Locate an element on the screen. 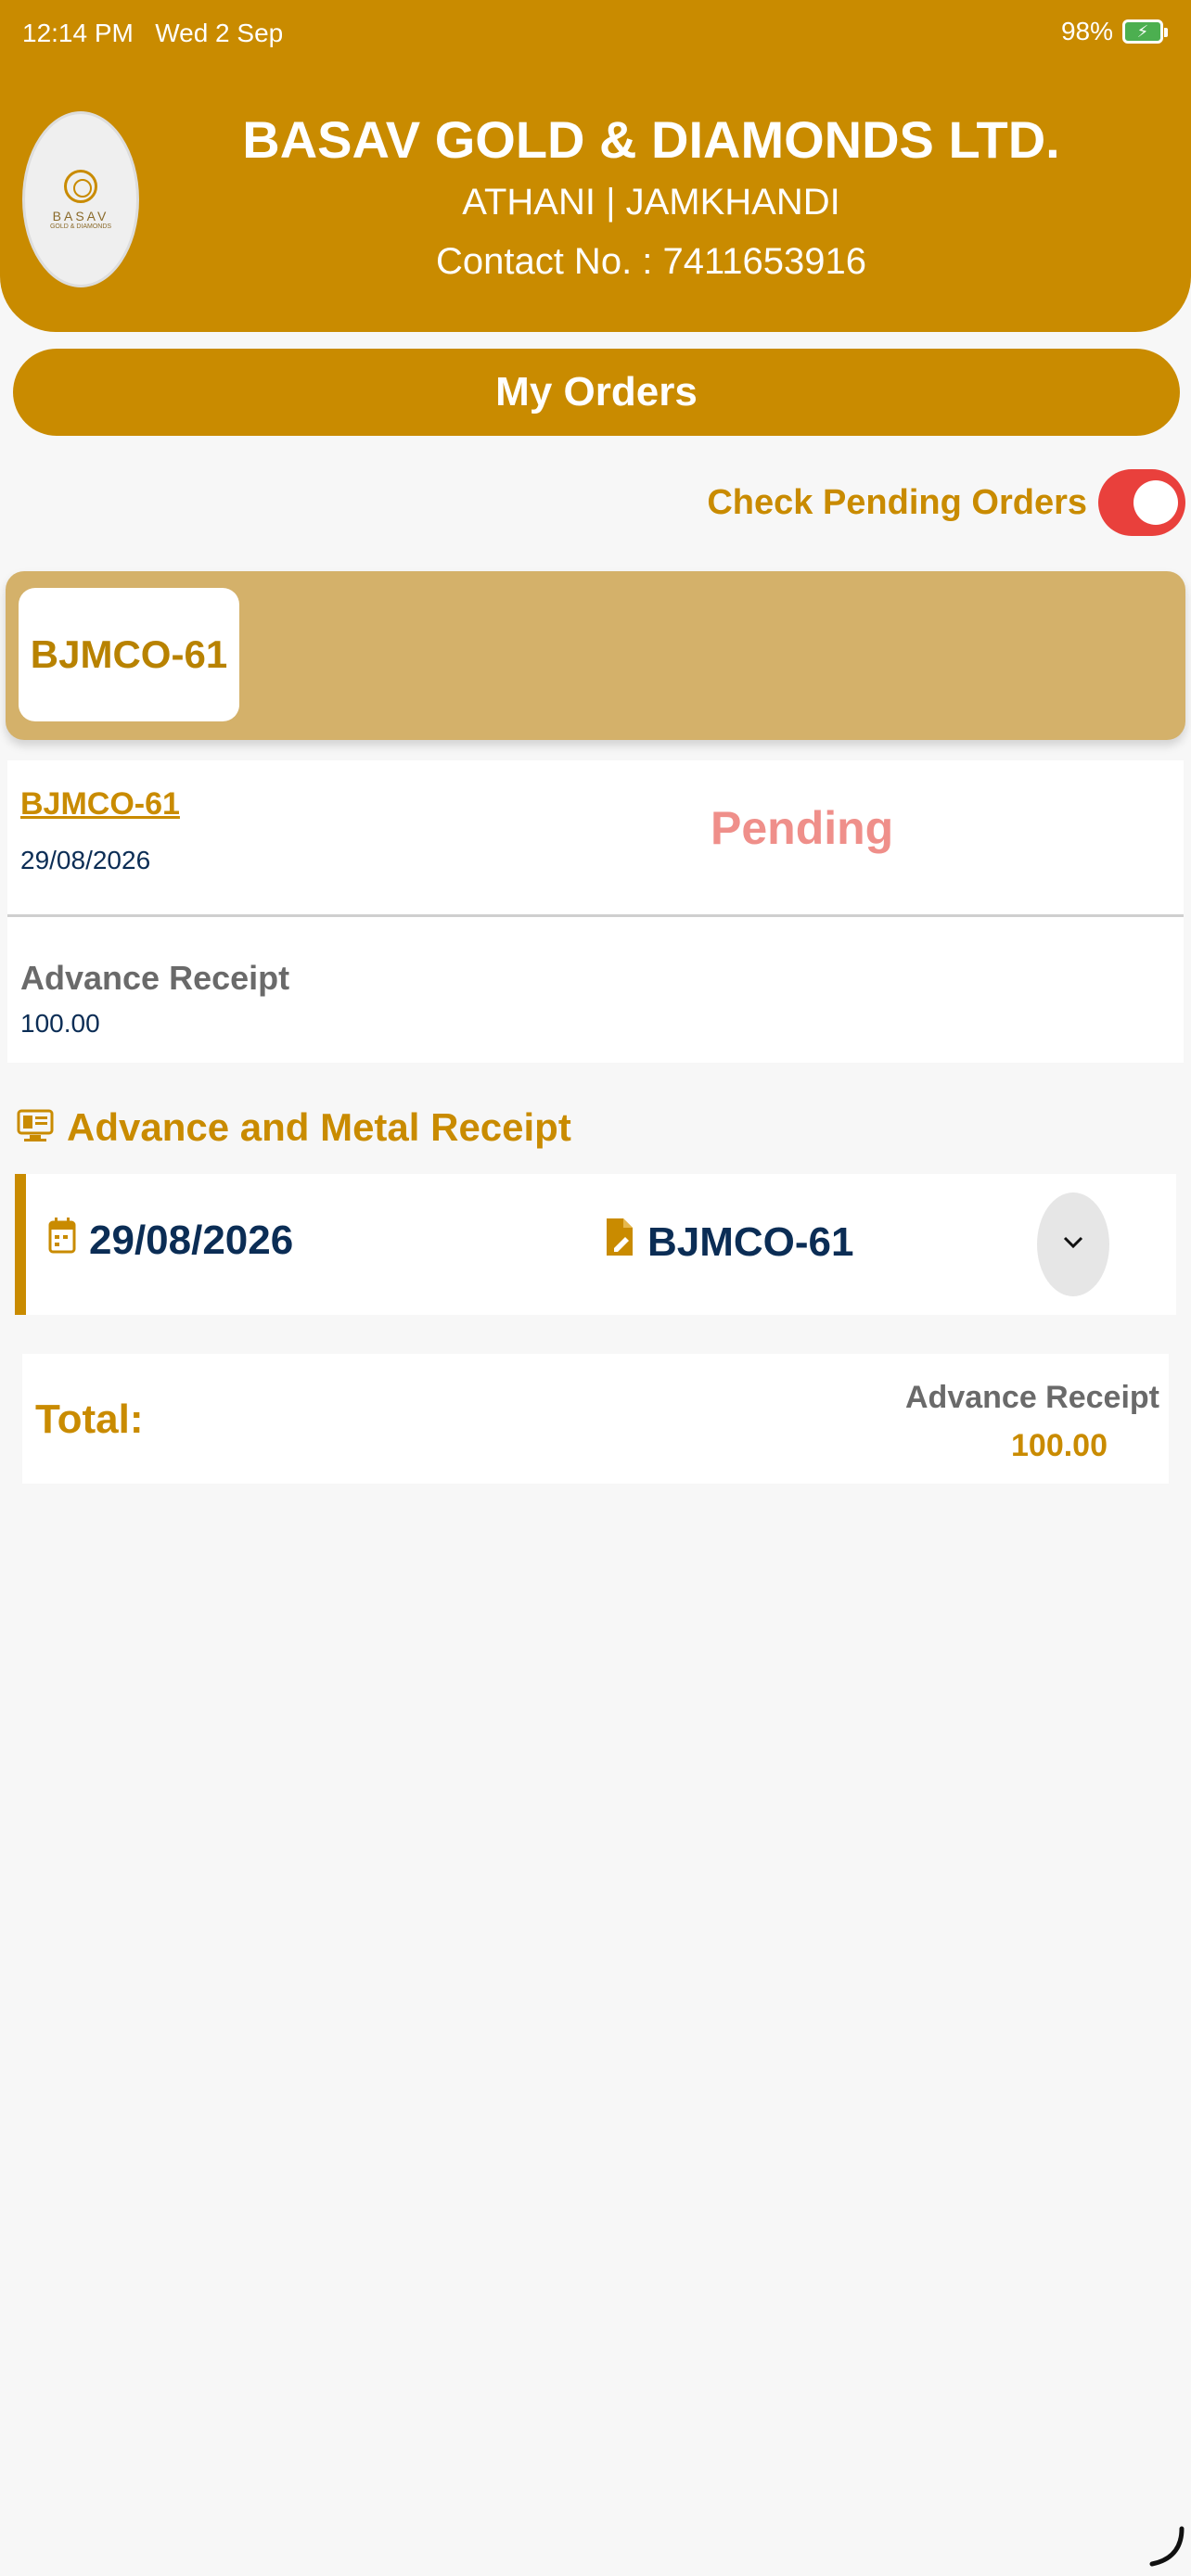  divider is located at coordinates (595, 916).